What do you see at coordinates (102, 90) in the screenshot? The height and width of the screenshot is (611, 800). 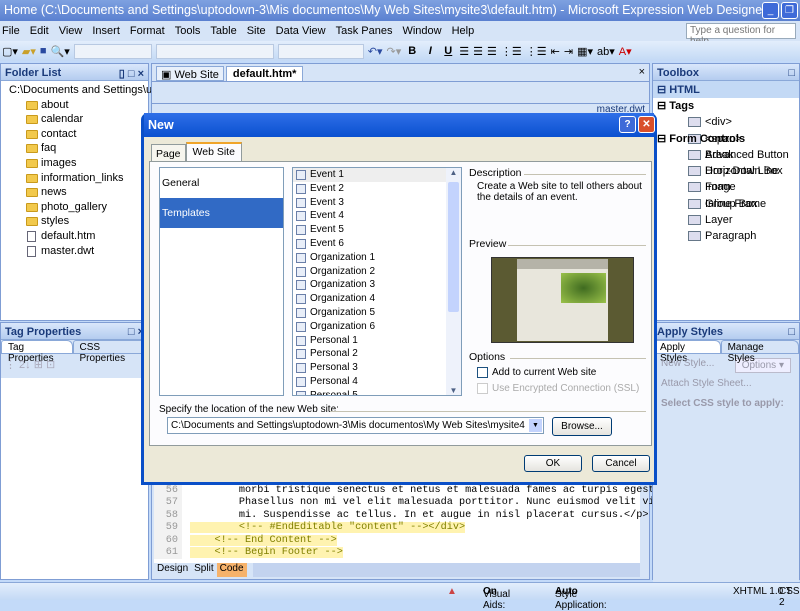 I see `tree-root: C:\Documents and Settings\uptodown-3` at bounding box center [102, 90].